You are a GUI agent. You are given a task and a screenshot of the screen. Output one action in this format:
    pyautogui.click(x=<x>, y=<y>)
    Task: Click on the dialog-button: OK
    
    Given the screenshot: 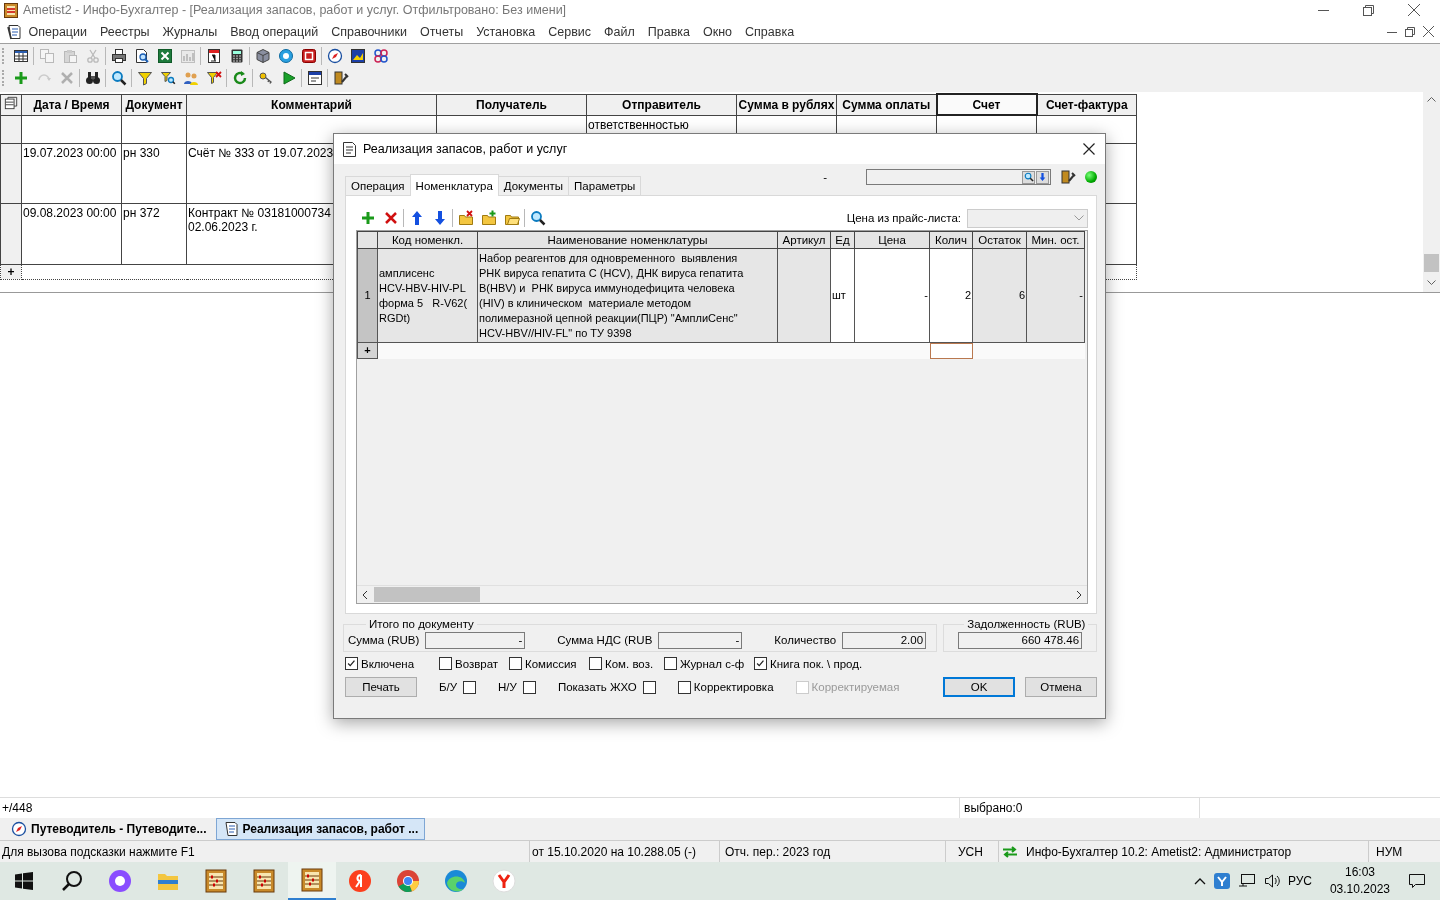 What is the action you would take?
    pyautogui.click(x=979, y=687)
    